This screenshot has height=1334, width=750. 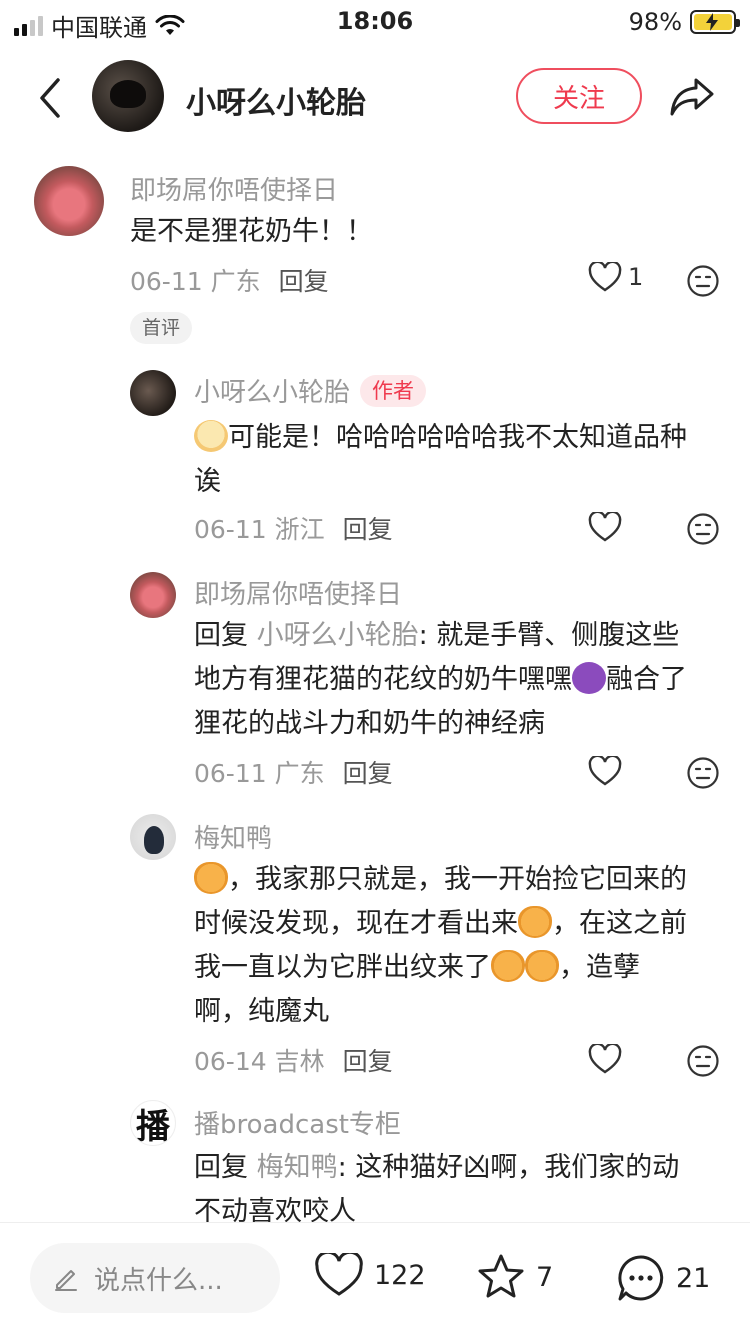 What do you see at coordinates (233, 836) in the screenshot?
I see `commenter-name: 梅知鸭` at bounding box center [233, 836].